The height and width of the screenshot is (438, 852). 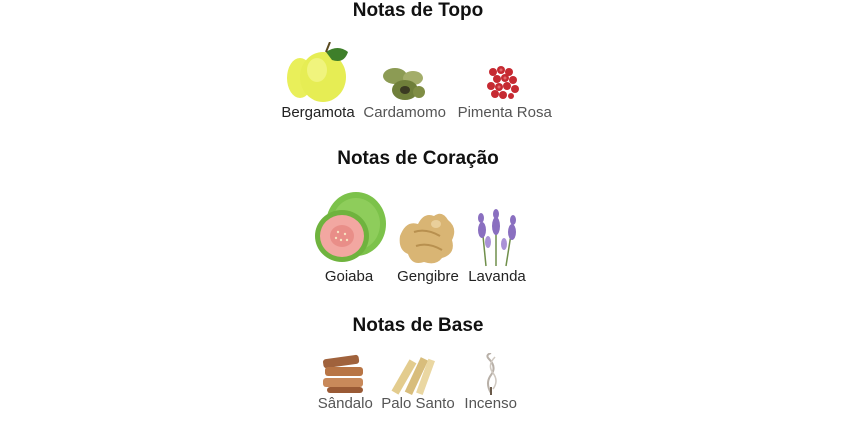 I want to click on palo-santo-icon, so click(x=418, y=374).